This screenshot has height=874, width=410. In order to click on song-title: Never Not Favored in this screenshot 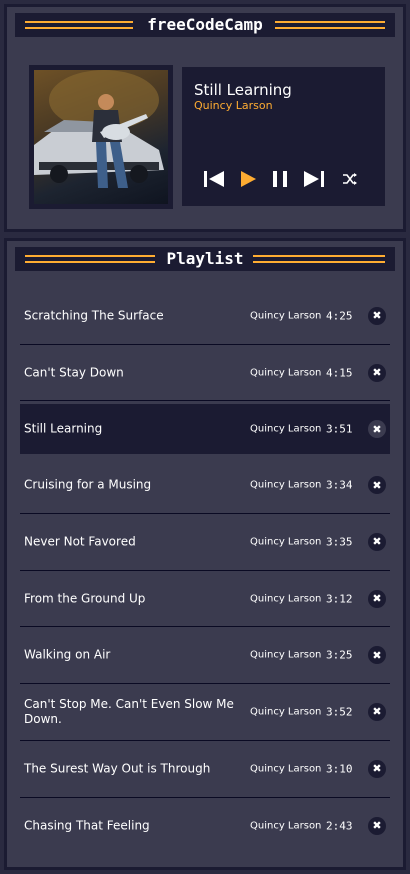, I will do `click(134, 541)`.